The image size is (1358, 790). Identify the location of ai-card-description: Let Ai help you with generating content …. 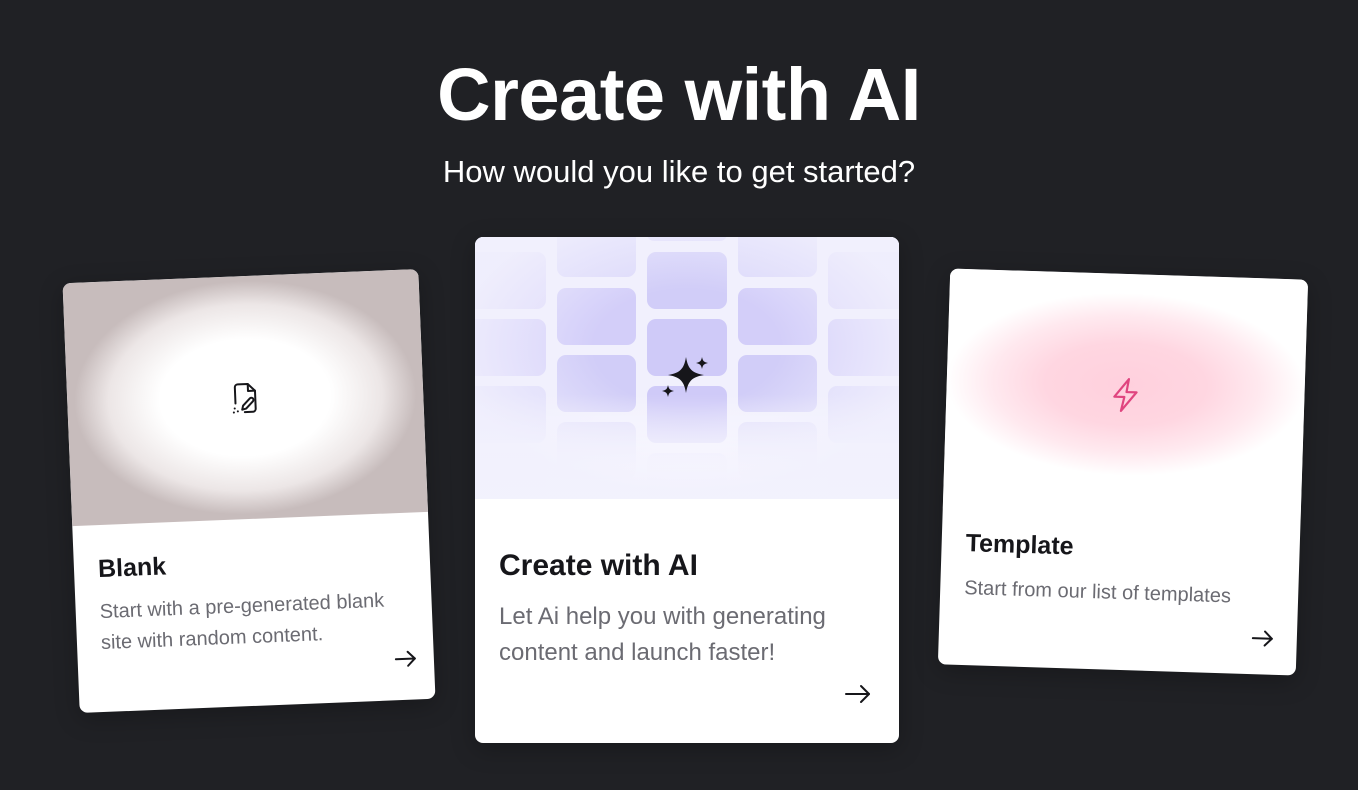
(662, 634).